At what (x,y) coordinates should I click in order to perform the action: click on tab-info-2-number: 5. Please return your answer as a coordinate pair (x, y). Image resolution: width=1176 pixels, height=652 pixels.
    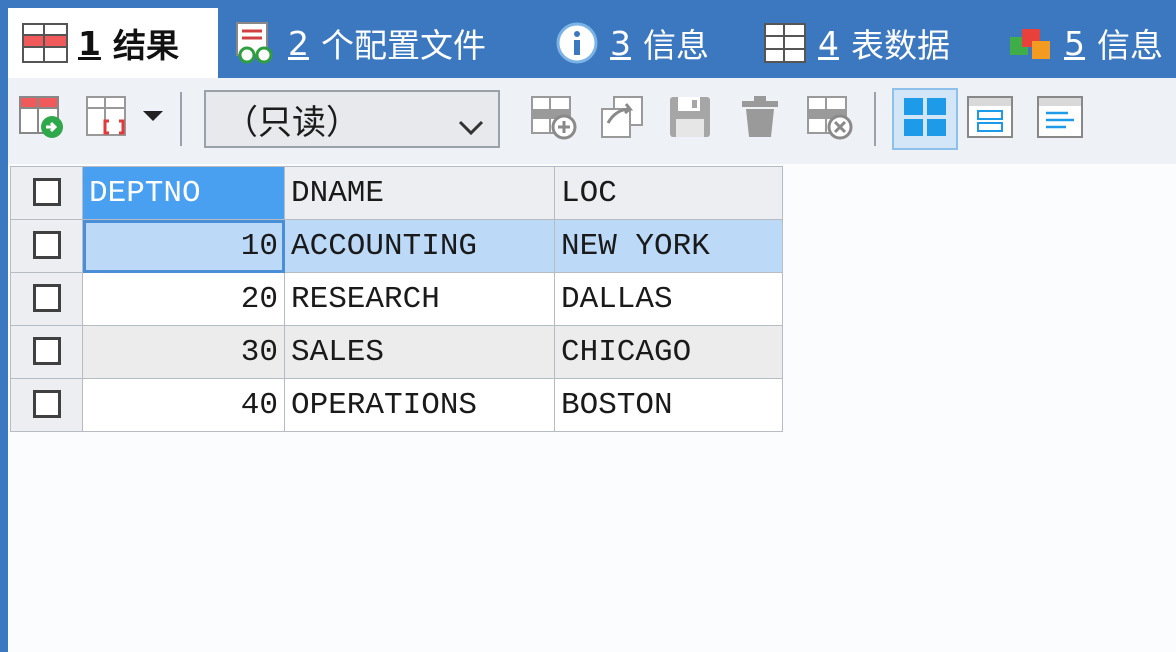
    Looking at the image, I should click on (1074, 43).